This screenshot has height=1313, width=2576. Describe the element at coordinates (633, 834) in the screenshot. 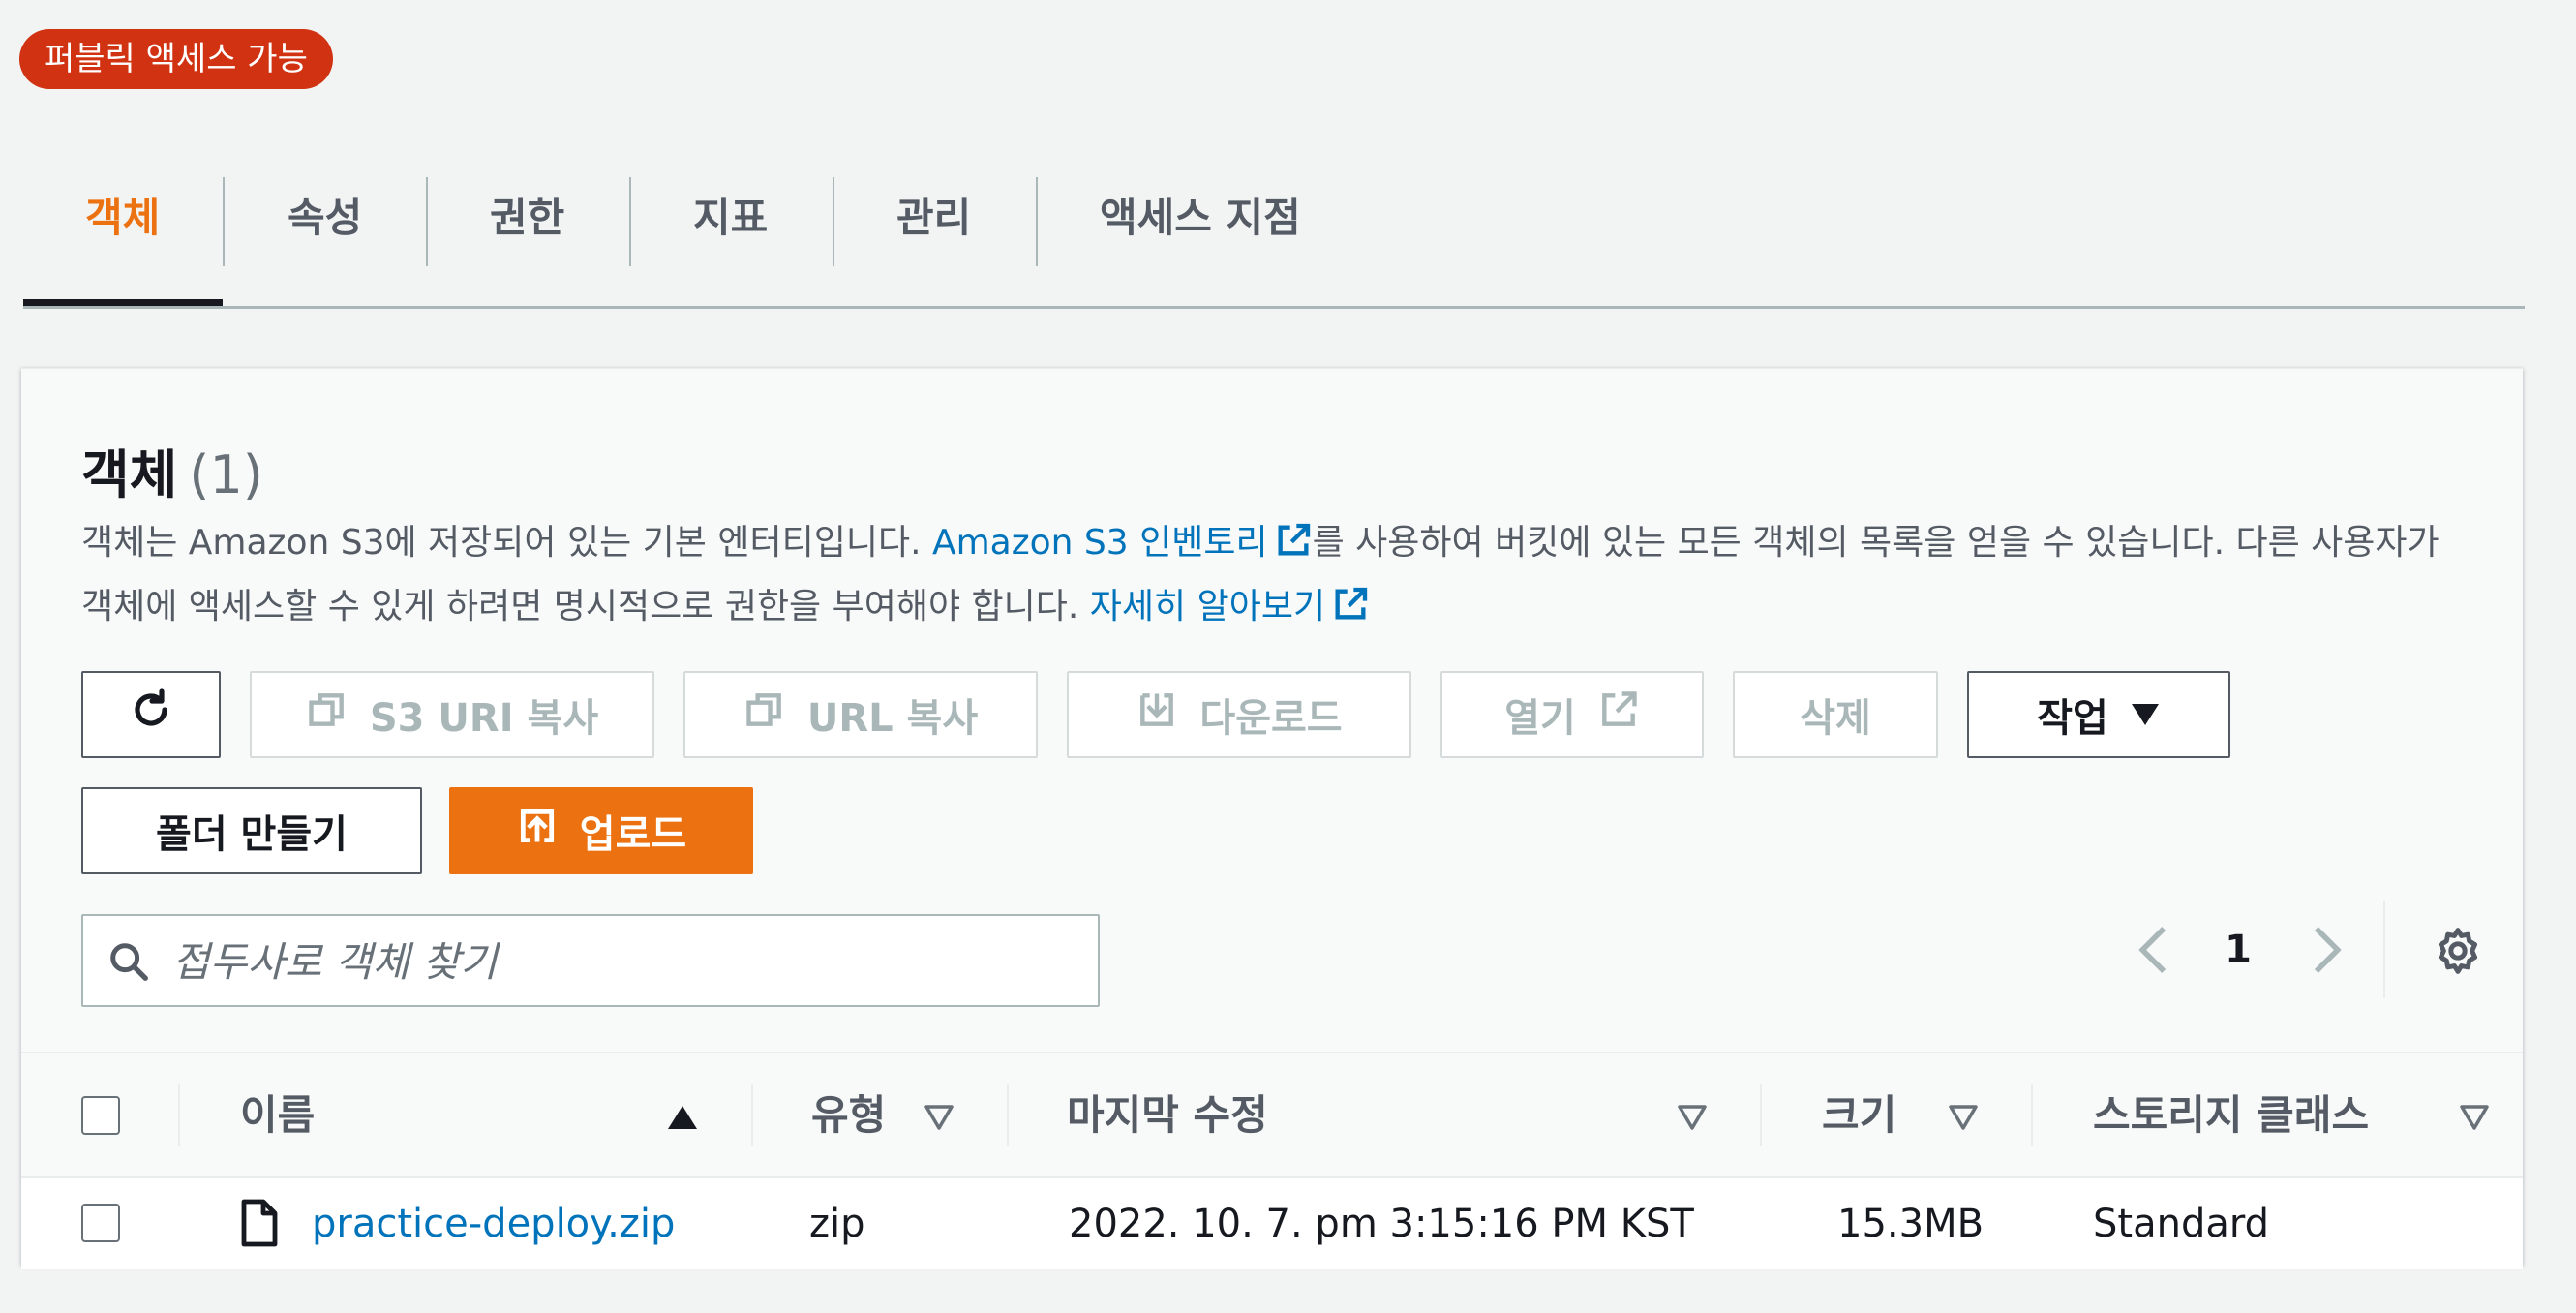

I see `upload-label: 업로드` at that location.